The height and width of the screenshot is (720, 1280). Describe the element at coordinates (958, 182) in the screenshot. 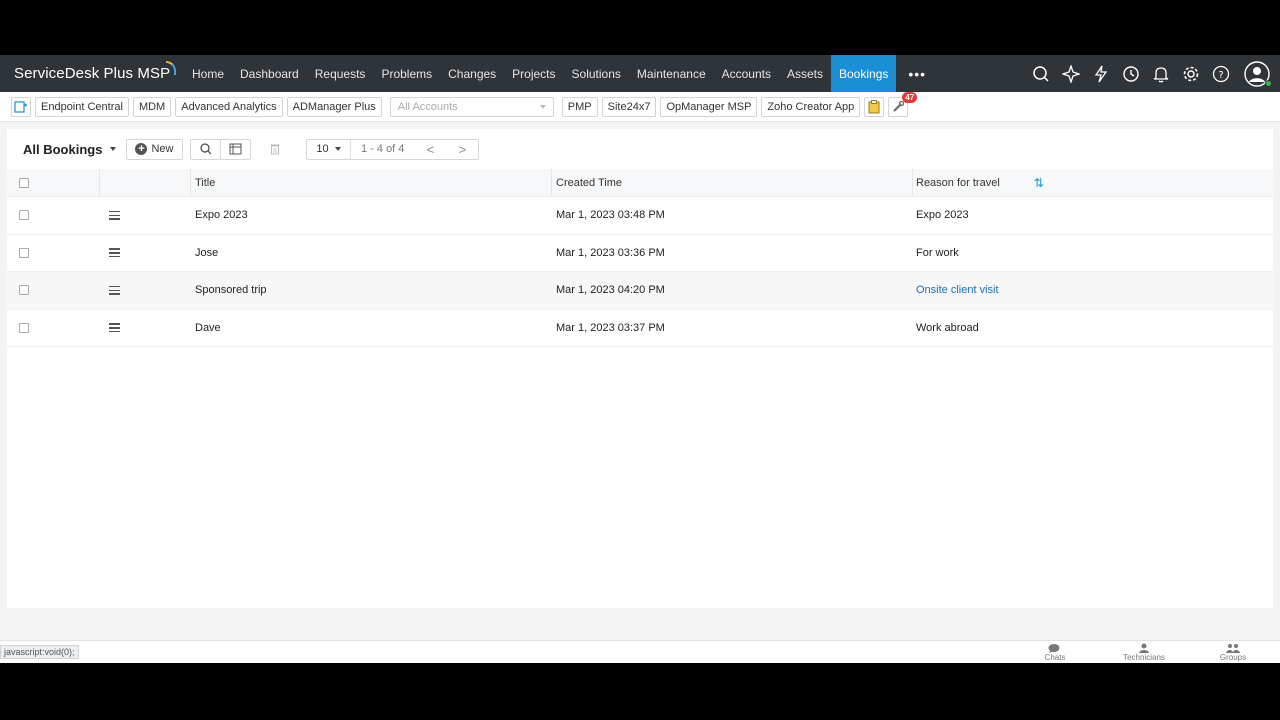

I see `column-header-reason-label: Reason for travel` at that location.